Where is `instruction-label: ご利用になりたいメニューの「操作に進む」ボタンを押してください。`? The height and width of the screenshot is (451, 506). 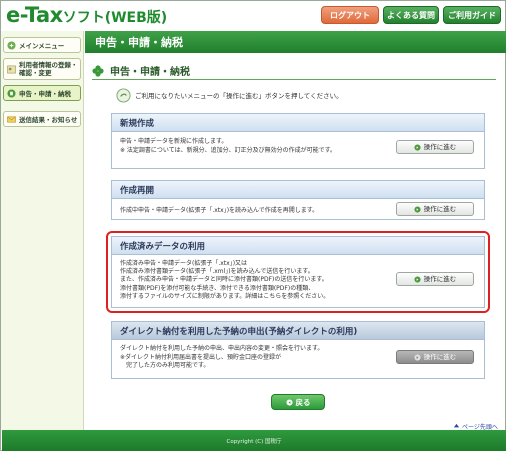 instruction-label: ご利用になりたいメニューの「操作に進む」ボタンを押してください。 is located at coordinates (239, 96).